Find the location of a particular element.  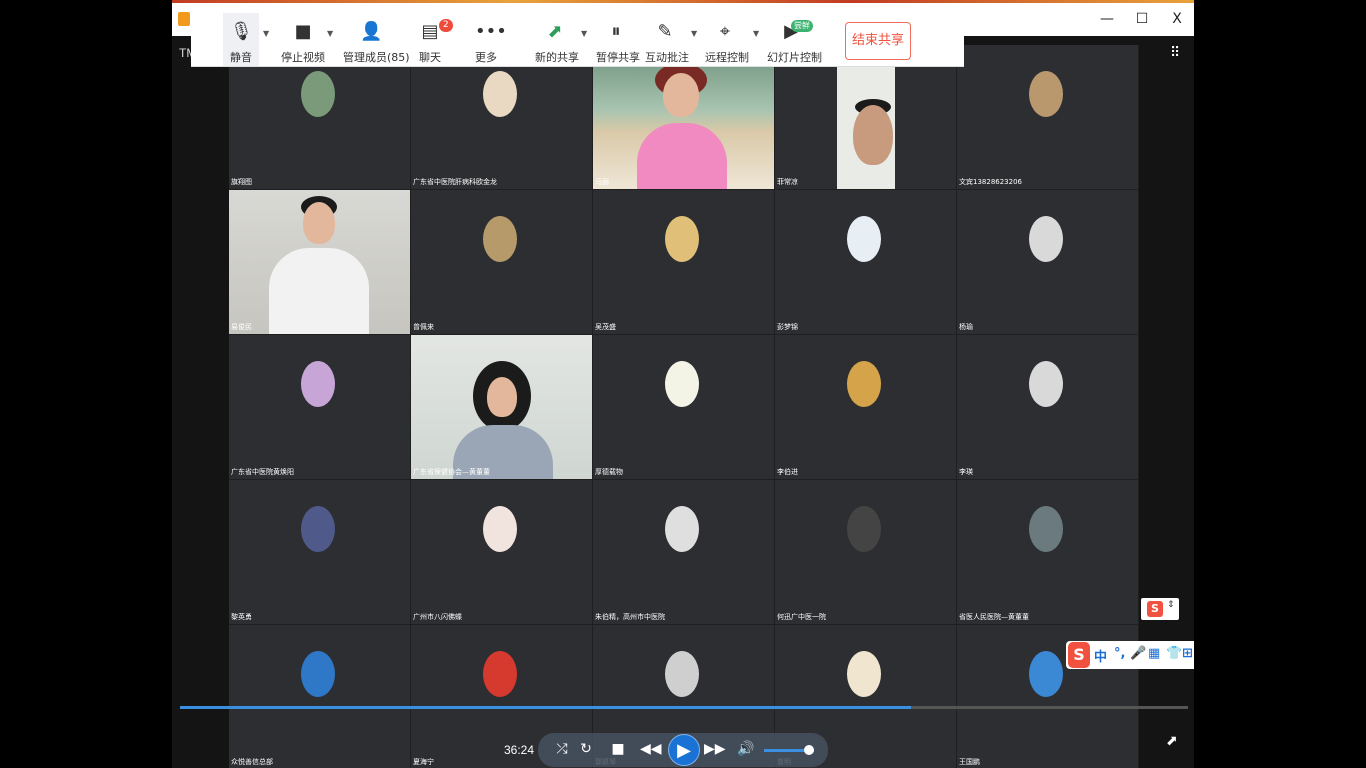

participant-tile: 易俊民 is located at coordinates (319, 262).